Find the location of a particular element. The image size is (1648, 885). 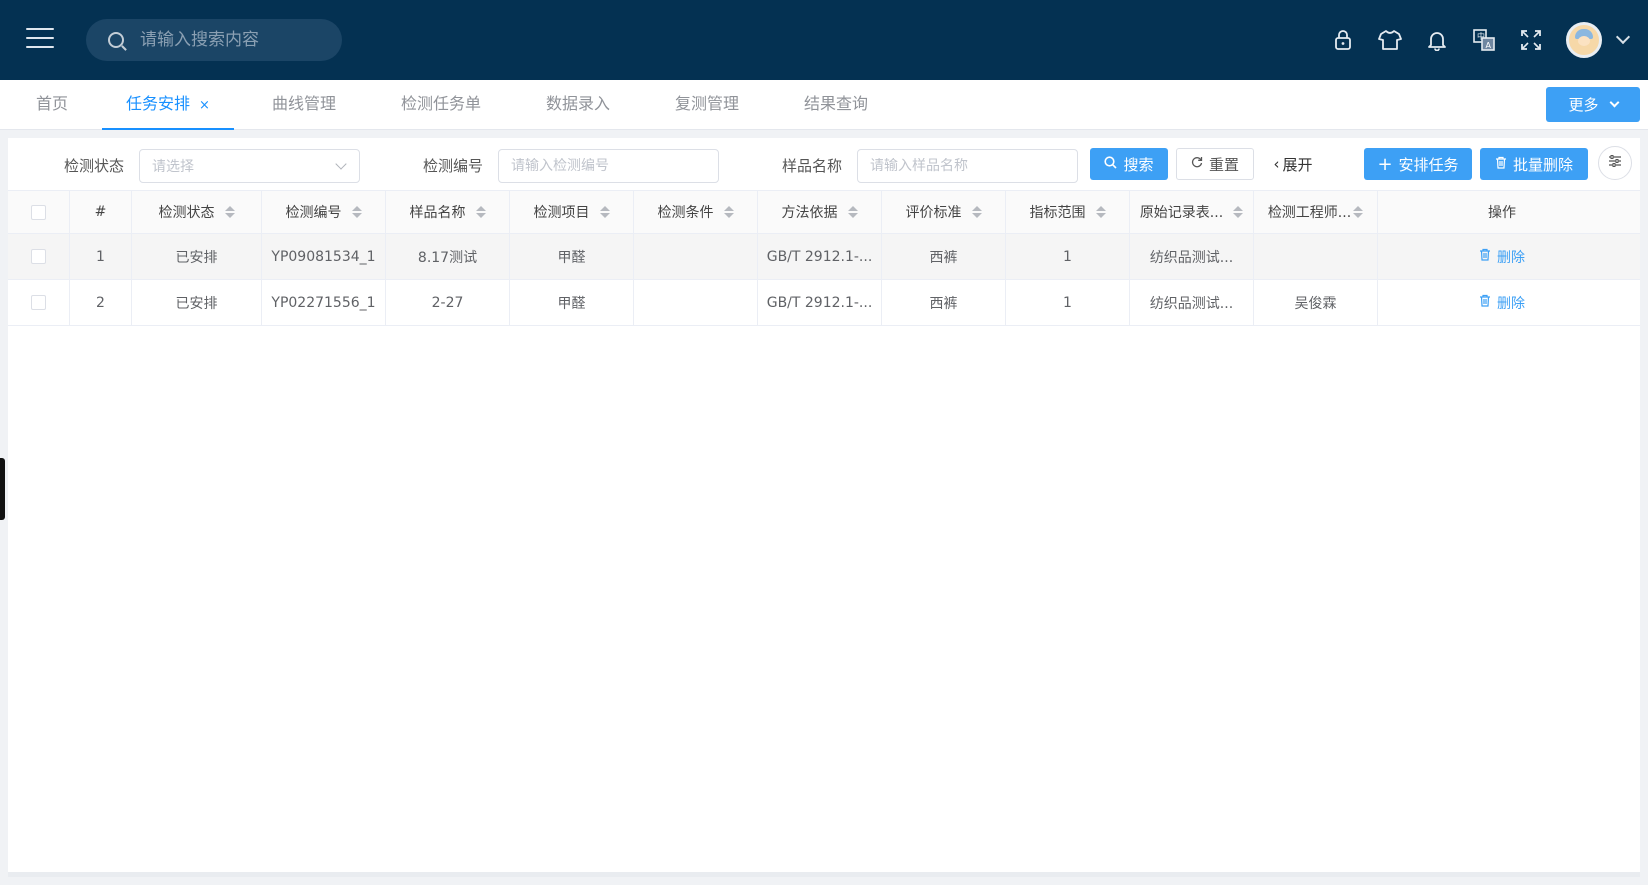

horizontal-scrollbar is located at coordinates (824, 874).